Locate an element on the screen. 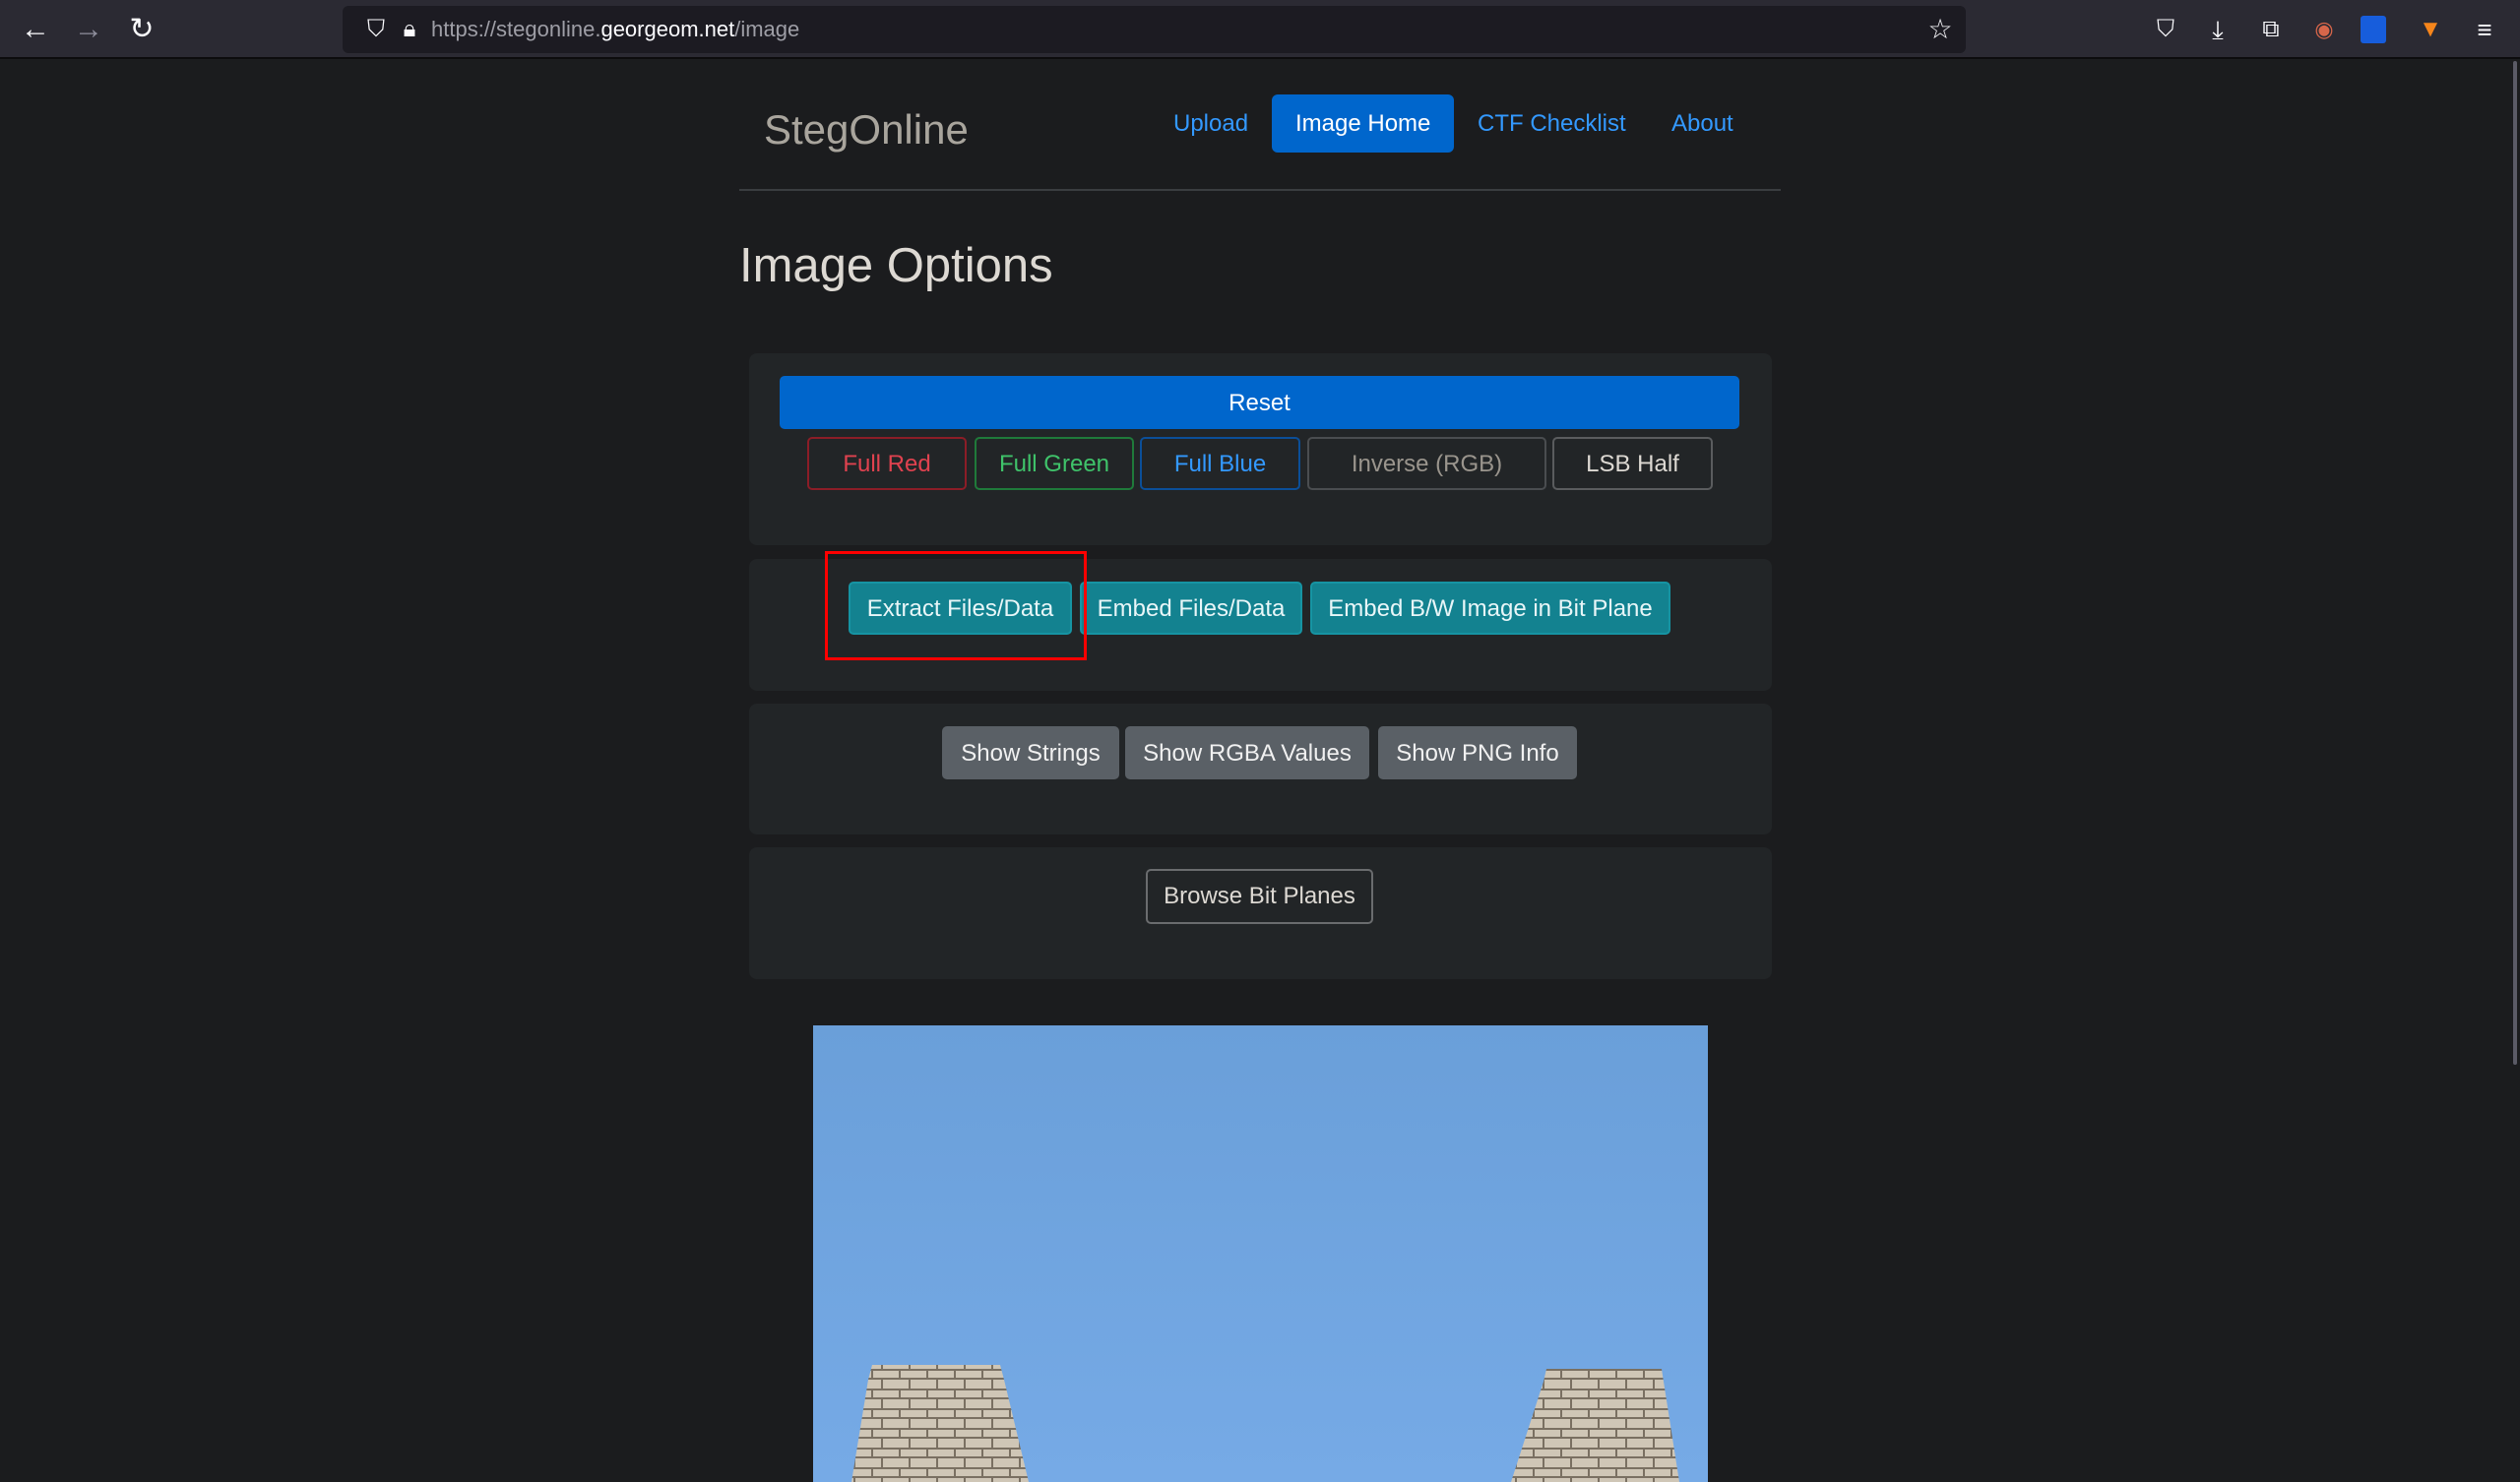  shield-icon: ⛉ is located at coordinates (376, 29).